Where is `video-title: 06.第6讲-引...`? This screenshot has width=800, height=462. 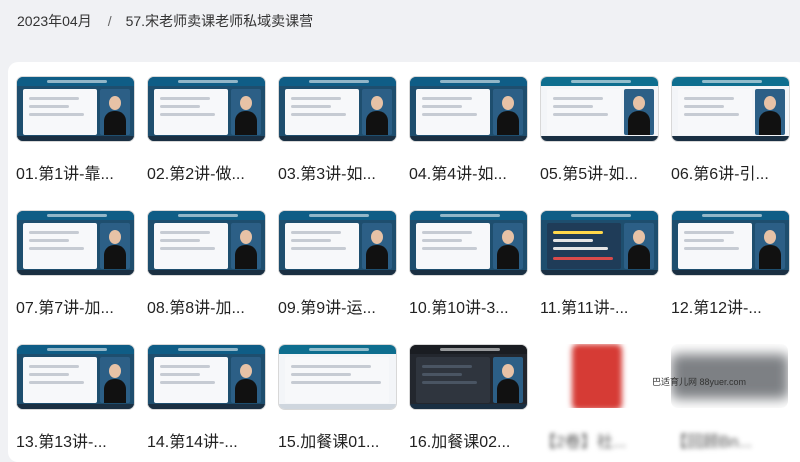
video-title: 06.第6讲-引... is located at coordinates (720, 174).